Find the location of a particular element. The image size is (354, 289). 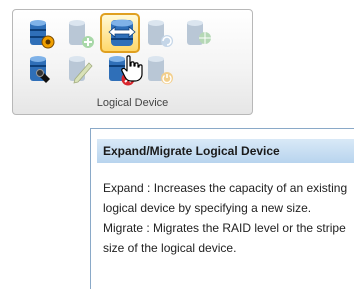

database-pencil-icon is located at coordinates (81, 70).